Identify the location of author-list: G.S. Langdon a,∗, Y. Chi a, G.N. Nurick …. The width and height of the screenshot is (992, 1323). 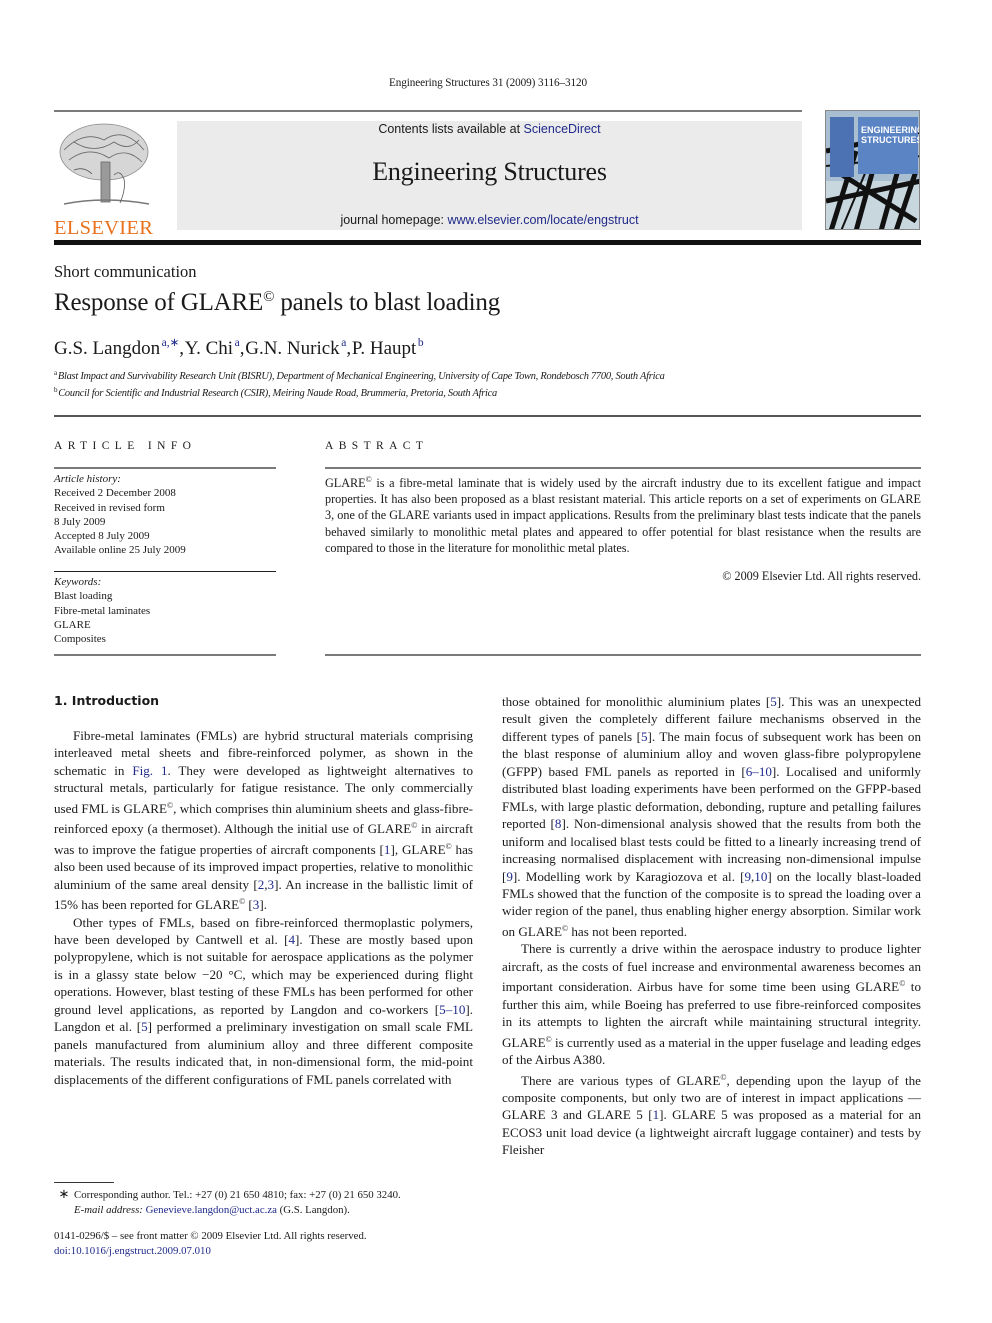
(239, 348).